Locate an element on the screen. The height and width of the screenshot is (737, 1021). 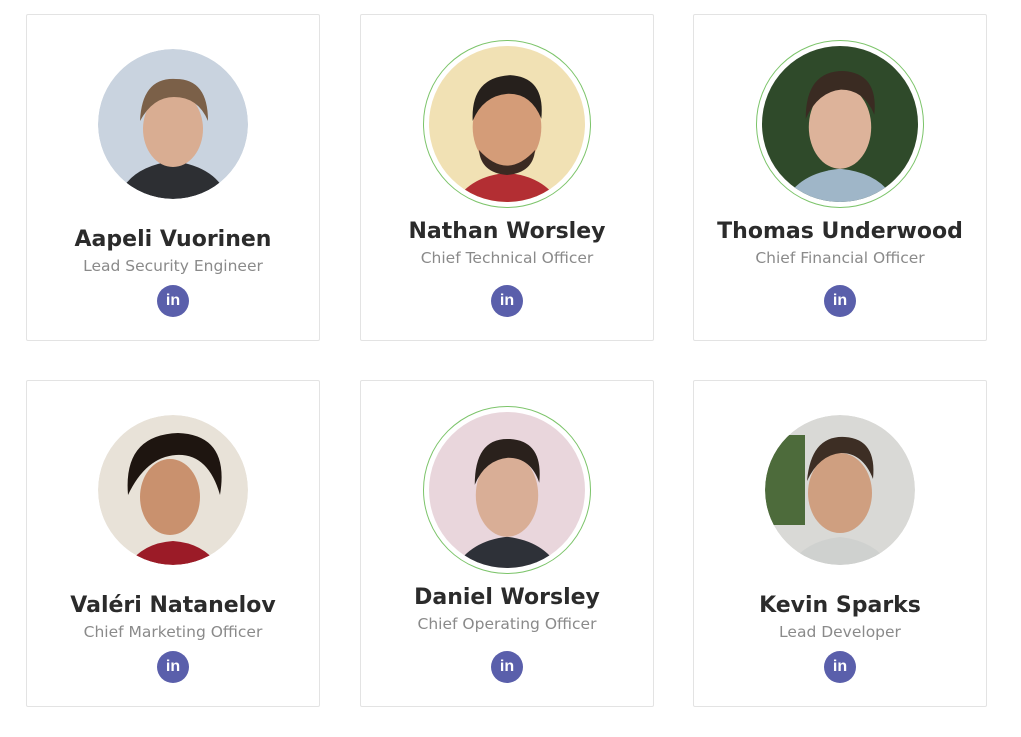
member-name: Nathan Worsley is located at coordinates (507, 231).